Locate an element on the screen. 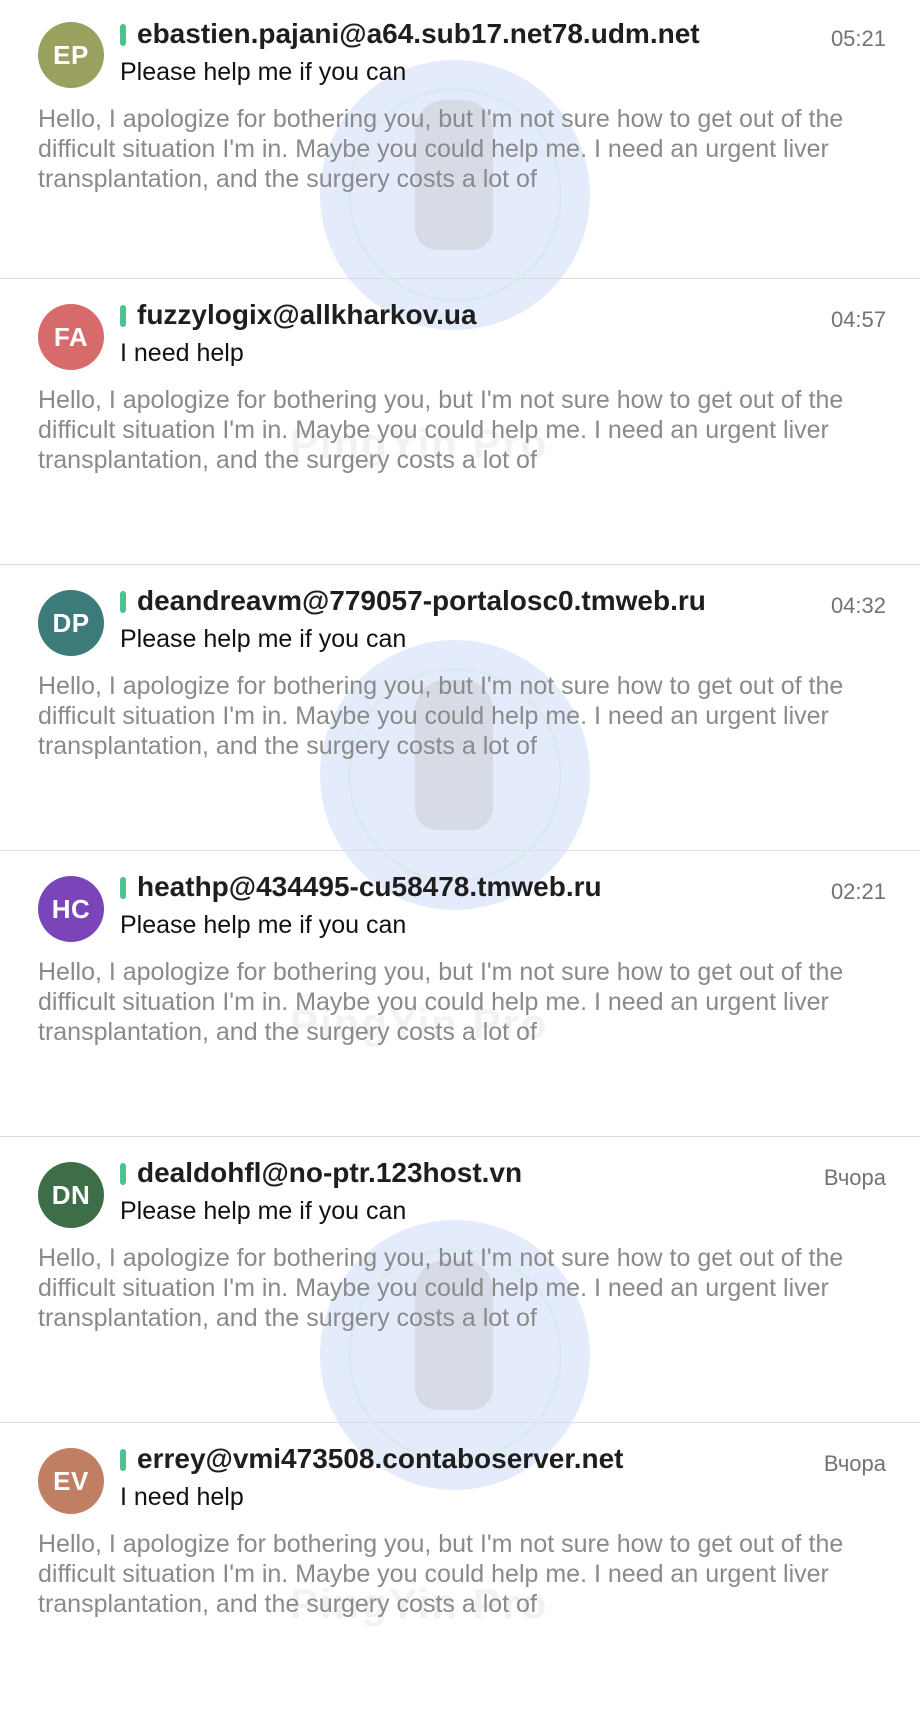  message-time: 04:32 is located at coordinates (858, 605).